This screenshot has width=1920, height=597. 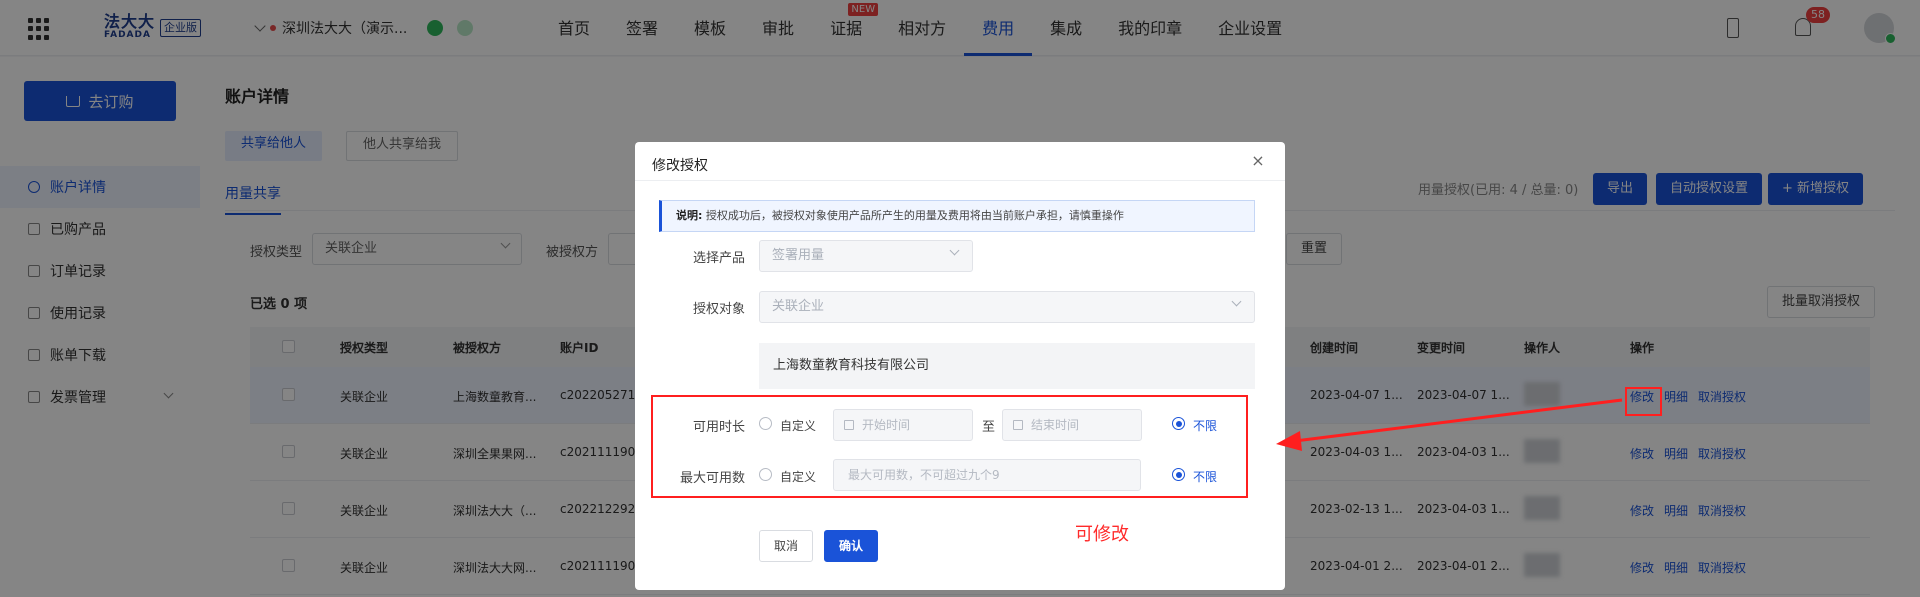 What do you see at coordinates (851, 546) in the screenshot?
I see `confirm-button: 确认` at bounding box center [851, 546].